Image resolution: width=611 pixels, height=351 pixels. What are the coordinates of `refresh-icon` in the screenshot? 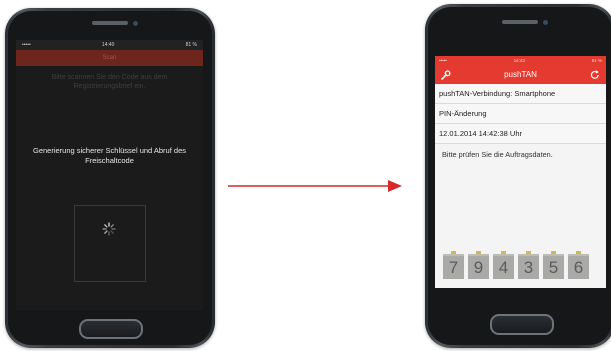 It's located at (595, 74).